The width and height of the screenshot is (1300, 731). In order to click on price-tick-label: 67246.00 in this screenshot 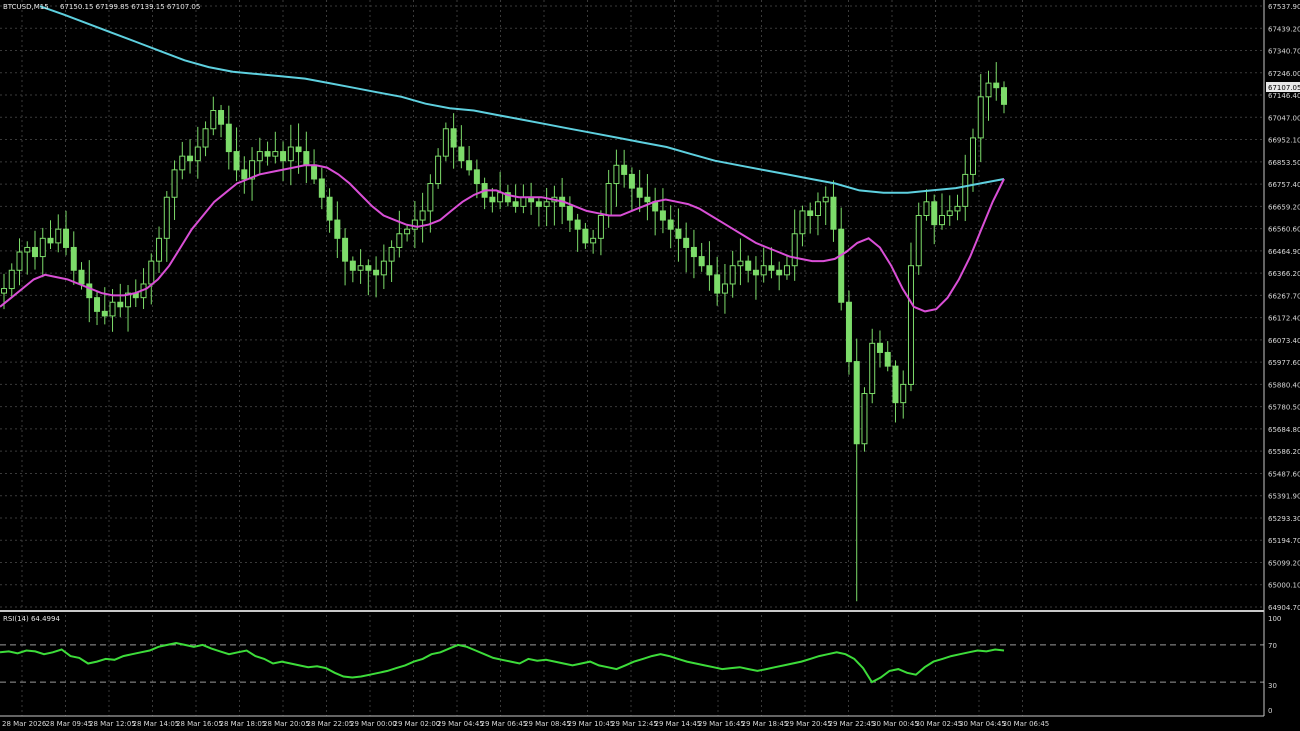, I will do `click(1284, 74)`.